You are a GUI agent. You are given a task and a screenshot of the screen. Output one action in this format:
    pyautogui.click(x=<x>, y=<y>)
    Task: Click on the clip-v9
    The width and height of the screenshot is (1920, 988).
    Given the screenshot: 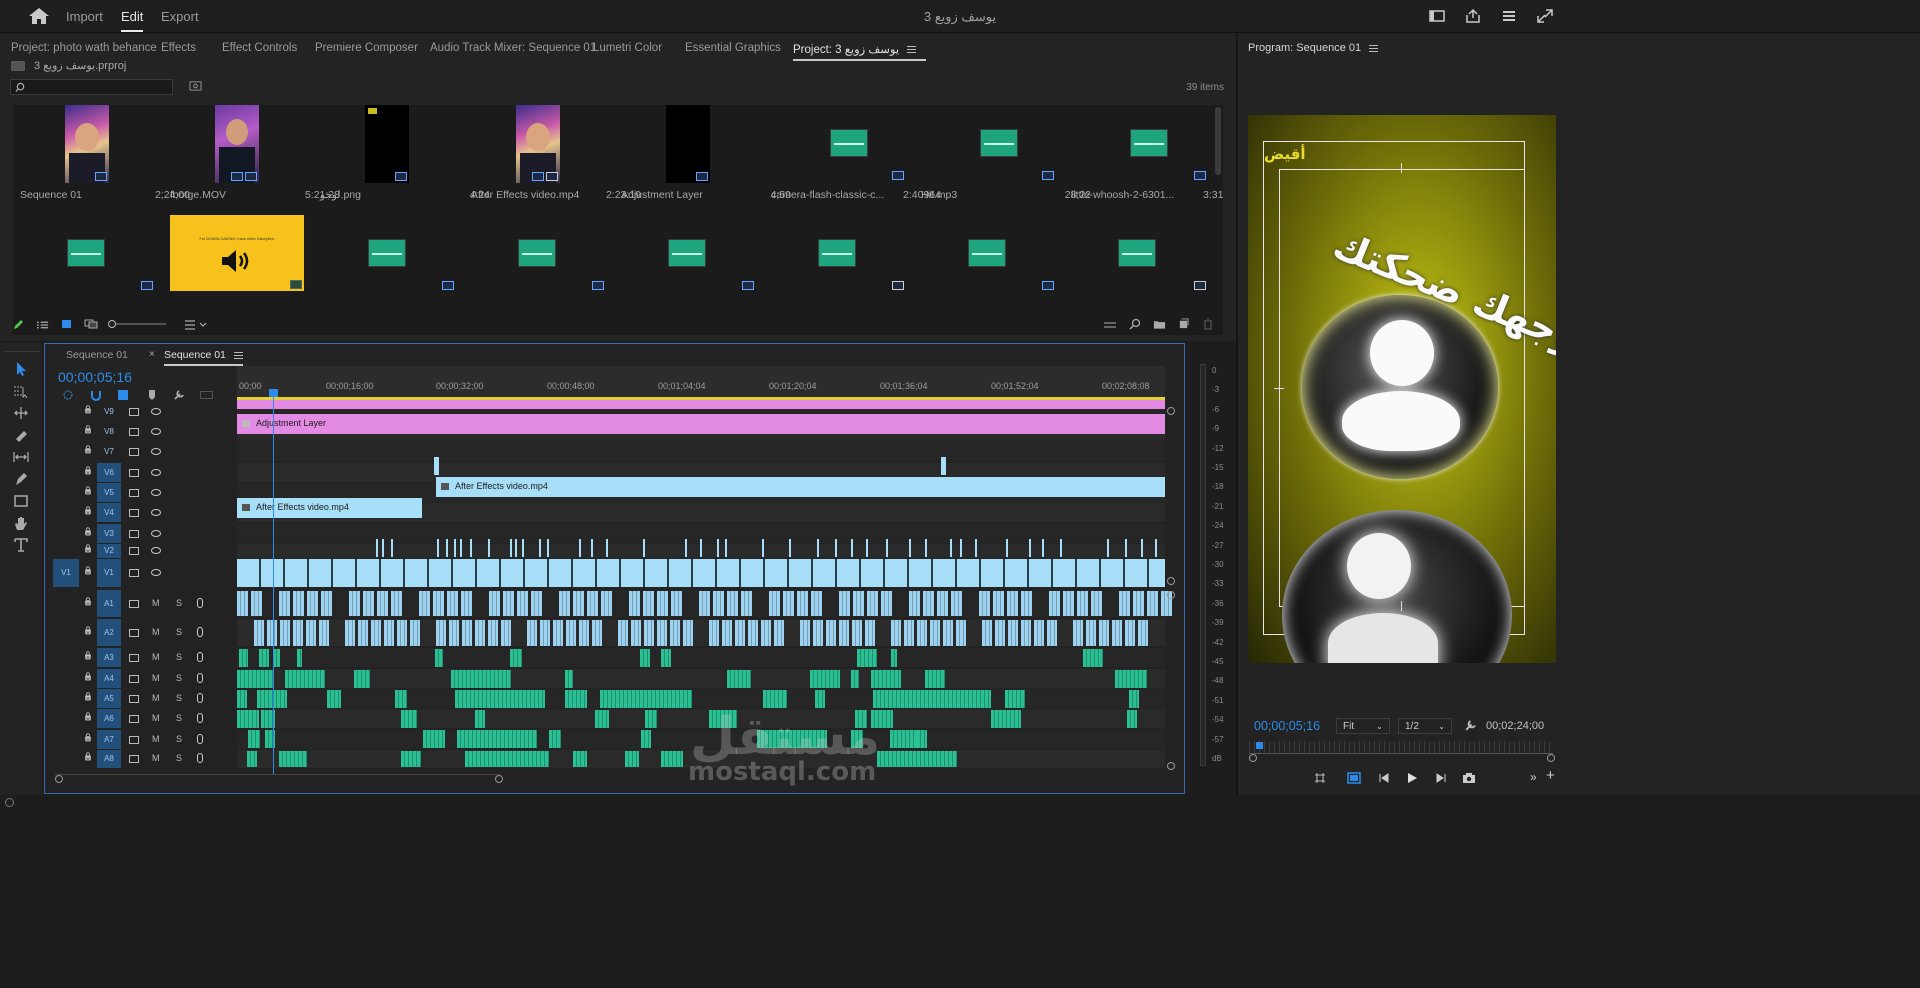 What is the action you would take?
    pyautogui.click(x=701, y=404)
    